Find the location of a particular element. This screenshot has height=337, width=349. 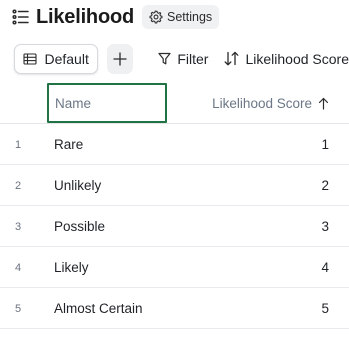

add-view-button is located at coordinates (120, 58).